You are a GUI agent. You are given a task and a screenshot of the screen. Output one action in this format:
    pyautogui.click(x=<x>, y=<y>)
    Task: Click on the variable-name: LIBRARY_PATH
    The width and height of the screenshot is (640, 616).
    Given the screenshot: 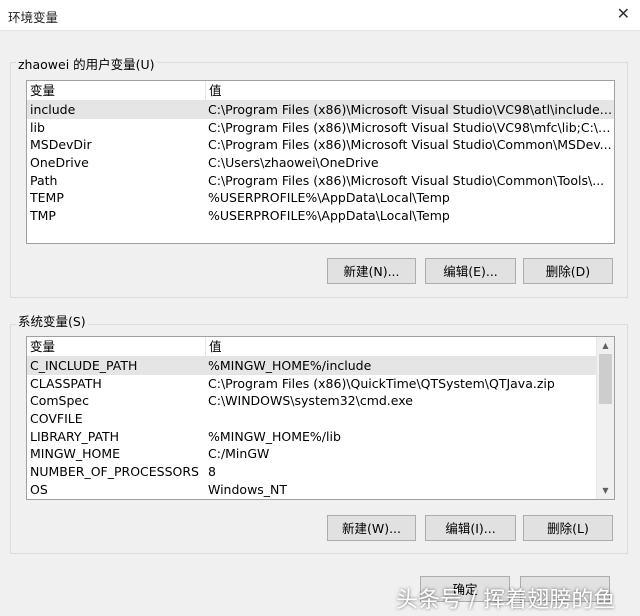 What is the action you would take?
    pyautogui.click(x=75, y=436)
    